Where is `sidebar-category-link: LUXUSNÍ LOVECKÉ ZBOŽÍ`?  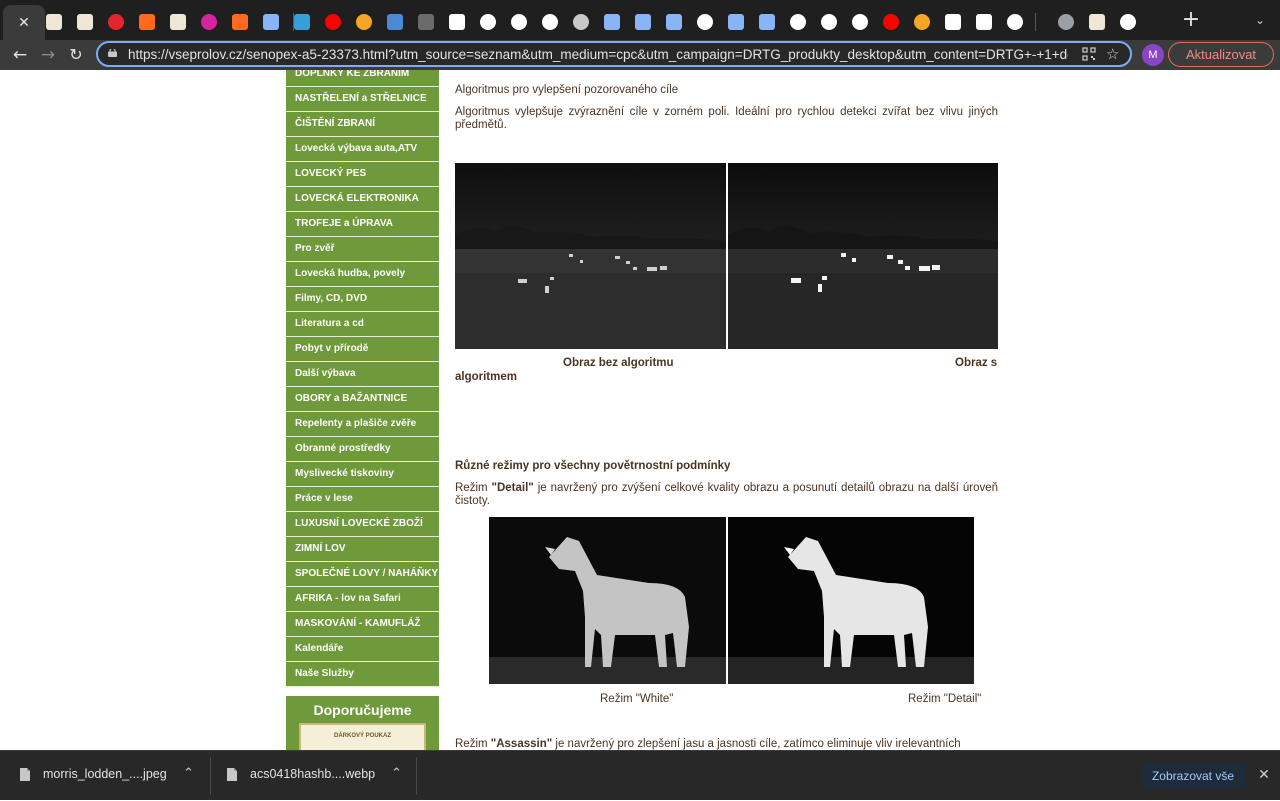
sidebar-category-link: LUXUSNÍ LOVECKÉ ZBOŽÍ is located at coordinates (362, 524).